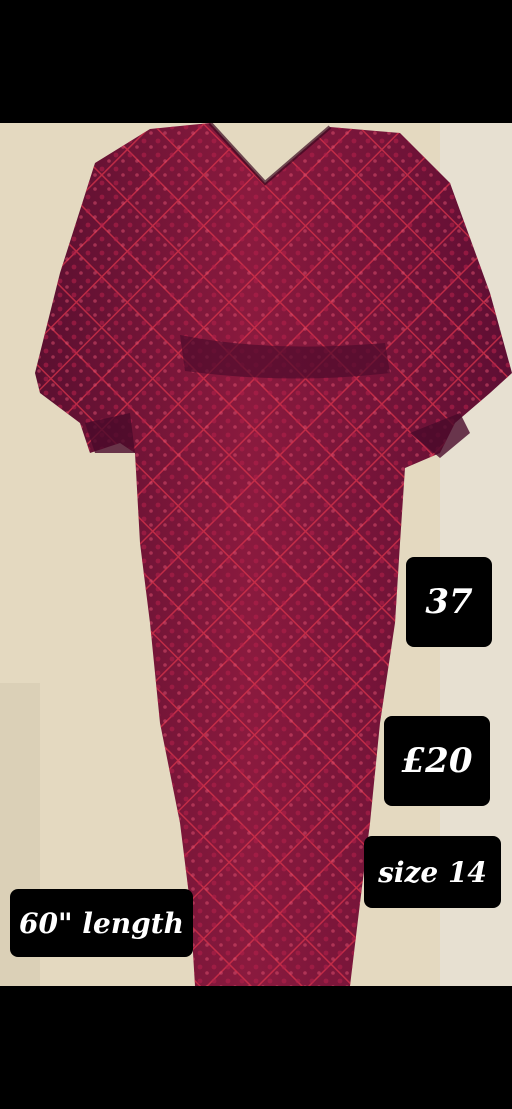 Image resolution: width=512 pixels, height=1109 pixels. What do you see at coordinates (437, 761) in the screenshot?
I see `price-tag: £20` at bounding box center [437, 761].